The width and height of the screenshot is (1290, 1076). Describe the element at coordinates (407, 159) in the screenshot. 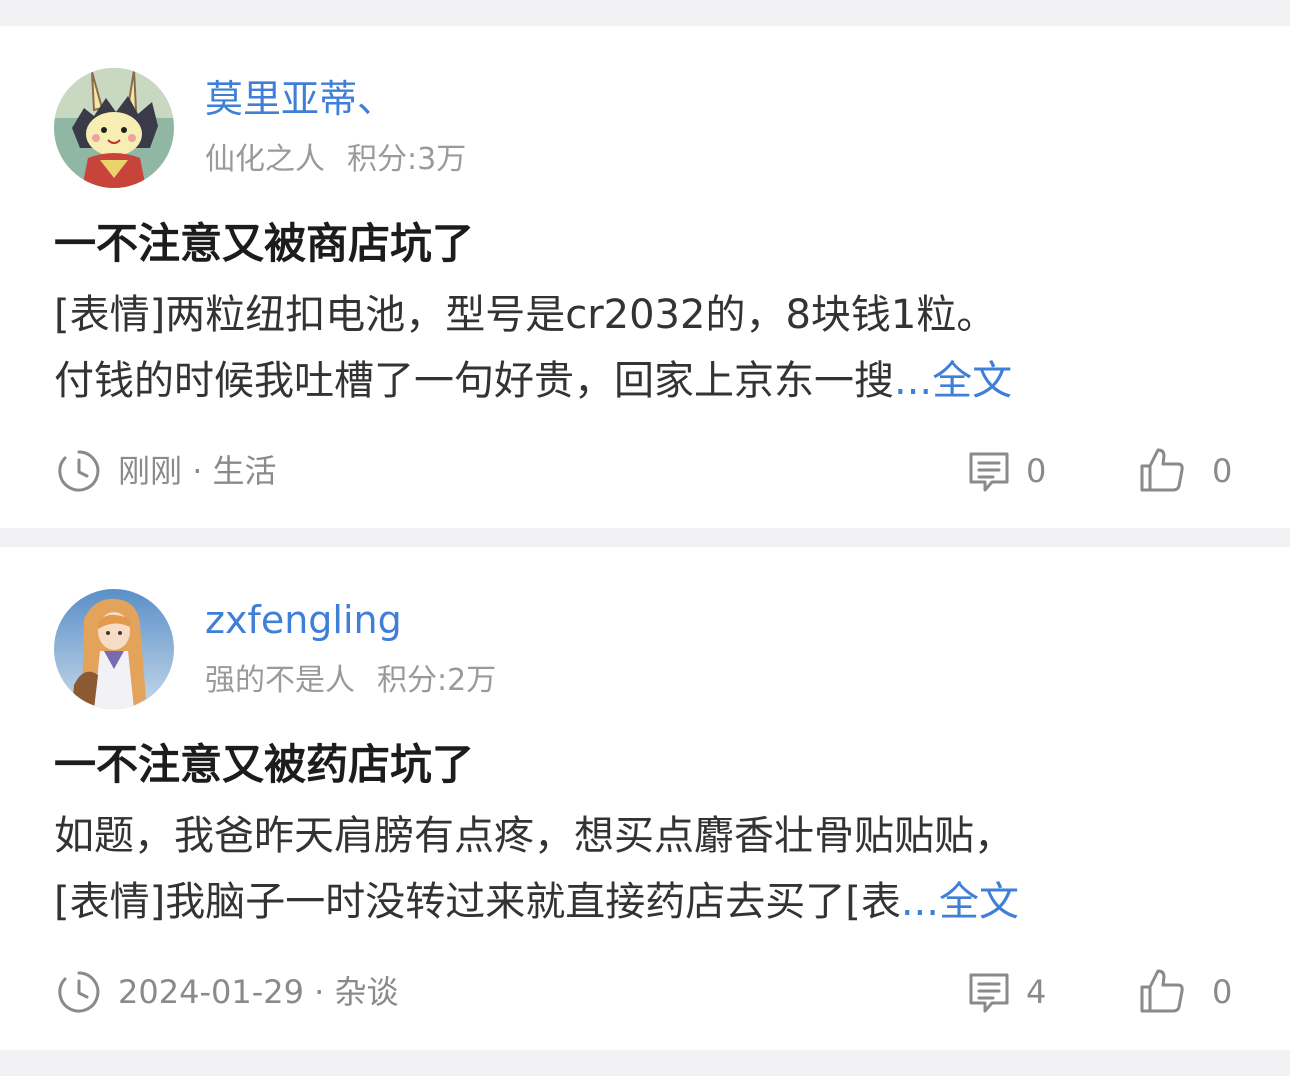

I see `user-score: 积分:3万` at that location.